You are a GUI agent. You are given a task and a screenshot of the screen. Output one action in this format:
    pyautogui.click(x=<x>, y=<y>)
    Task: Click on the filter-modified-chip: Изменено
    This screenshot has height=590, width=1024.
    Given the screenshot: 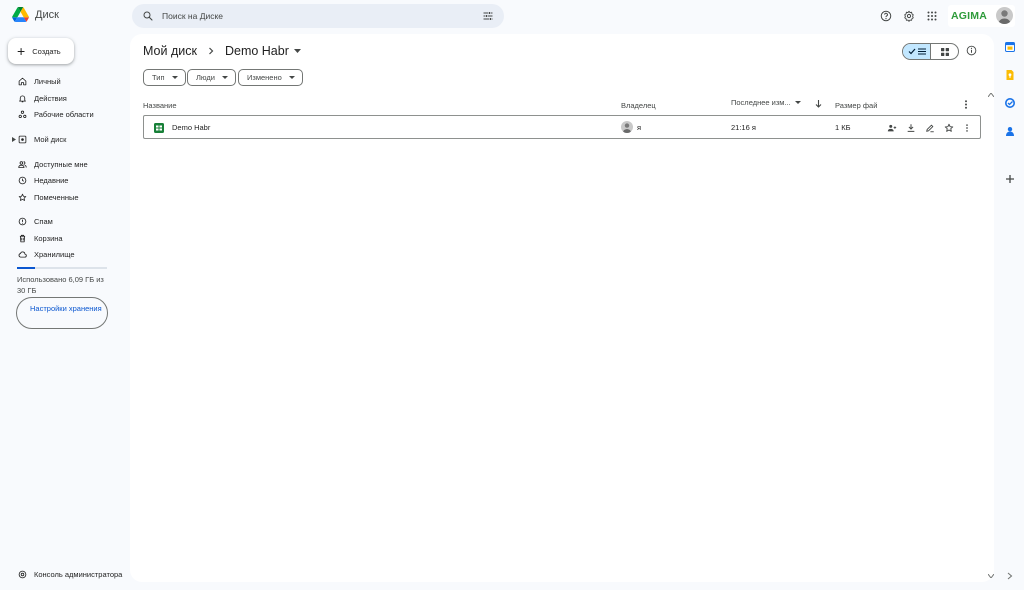 What is the action you would take?
    pyautogui.click(x=270, y=77)
    